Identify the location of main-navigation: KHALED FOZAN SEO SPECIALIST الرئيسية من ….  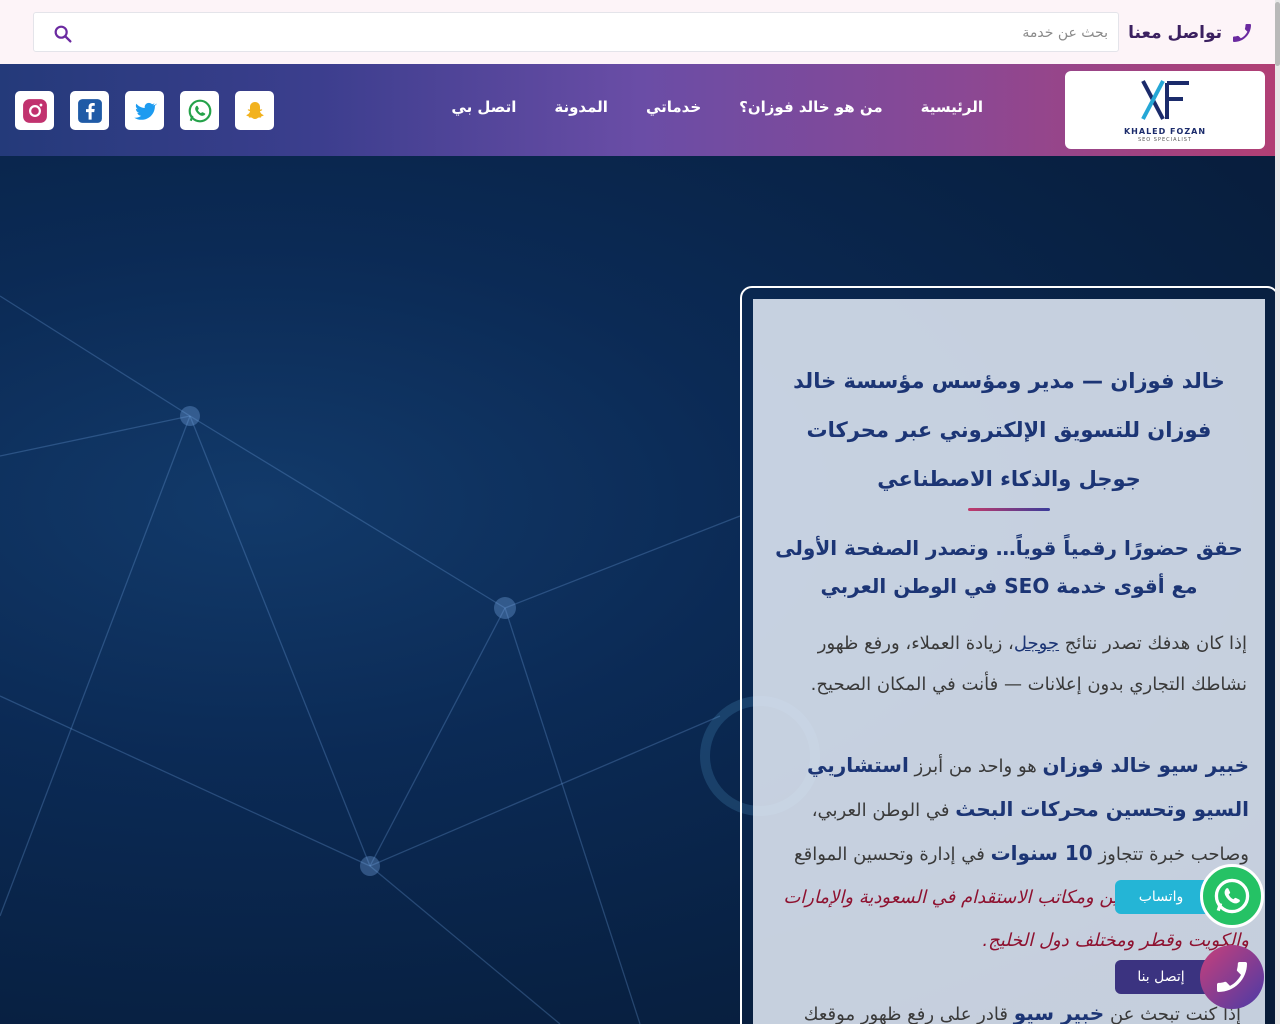
(640, 110).